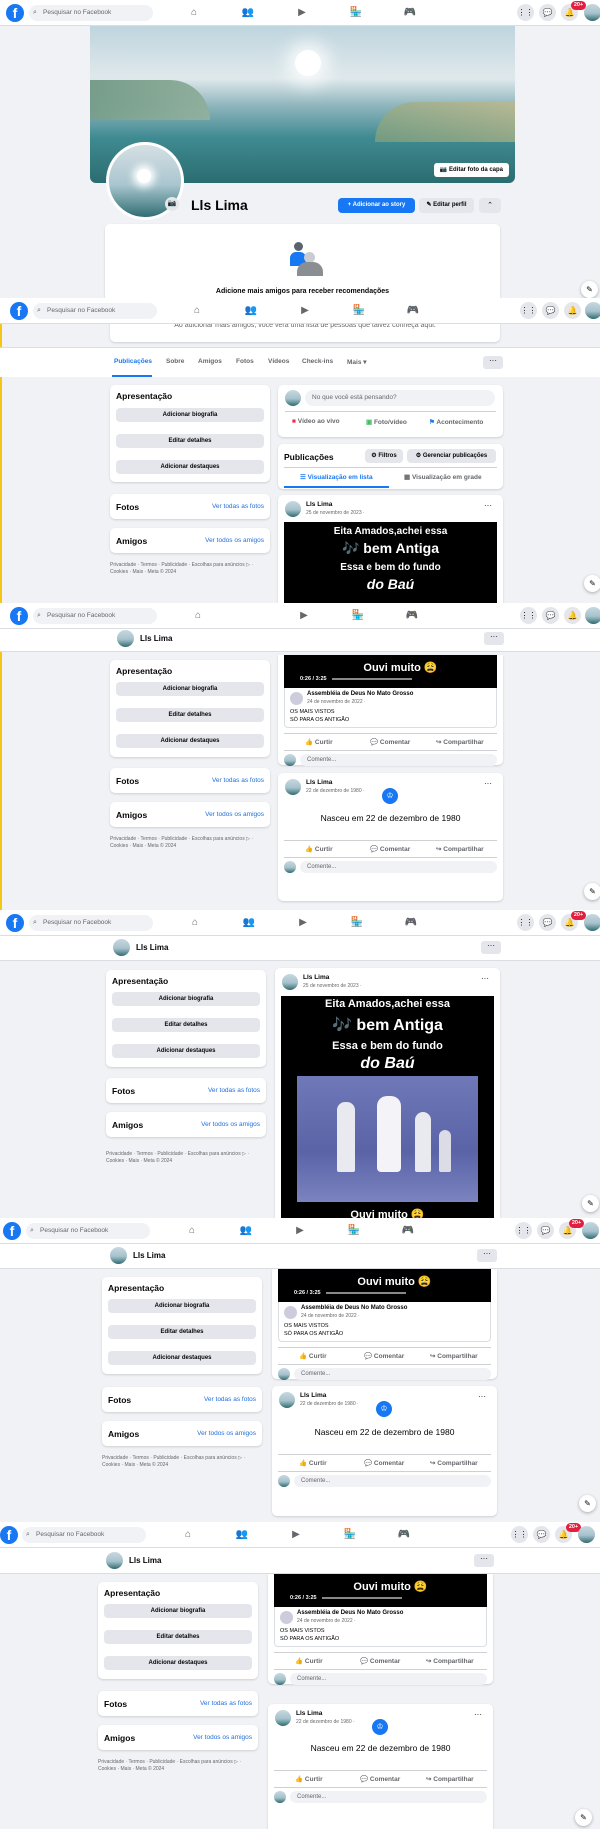 This screenshot has height=1829, width=600. What do you see at coordinates (451, 456) in the screenshot?
I see `manage-posts-button: ⚙ Gerenciar publicações` at bounding box center [451, 456].